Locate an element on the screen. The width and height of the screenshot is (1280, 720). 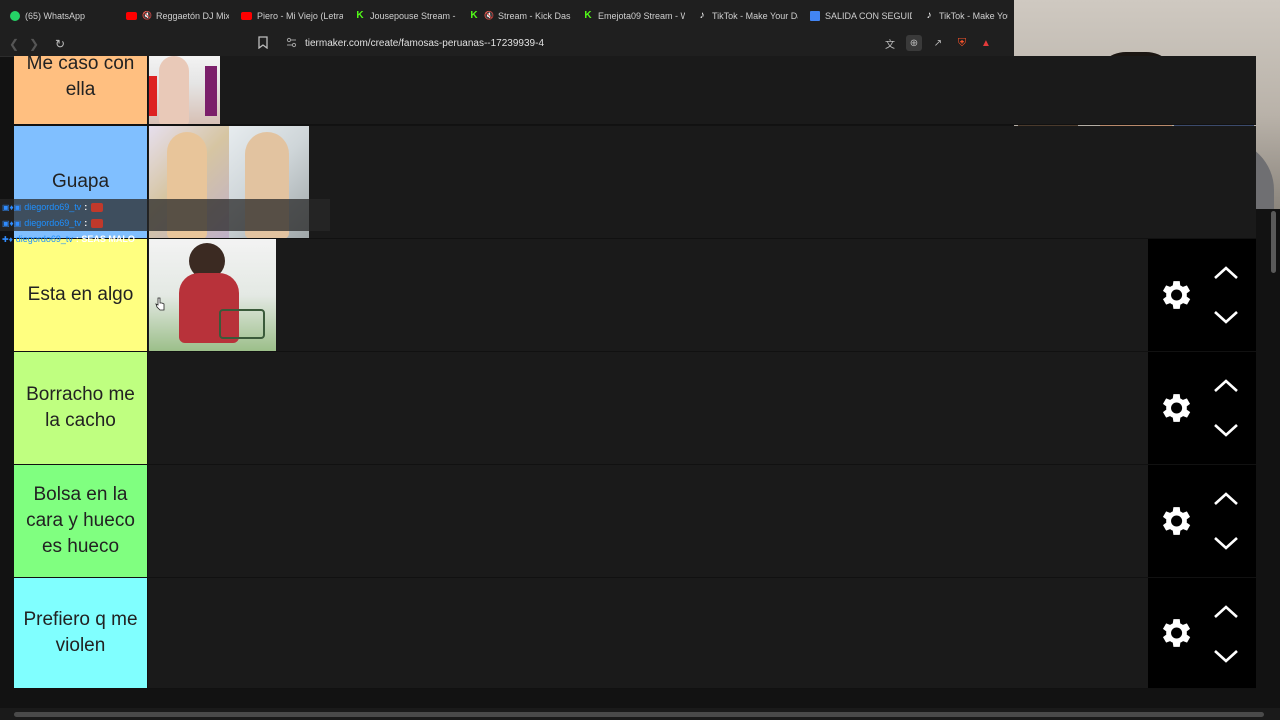
toolbar-actions: 文 ⊕ ↗ ⛨ ▲ is located at coordinates (938, 43).